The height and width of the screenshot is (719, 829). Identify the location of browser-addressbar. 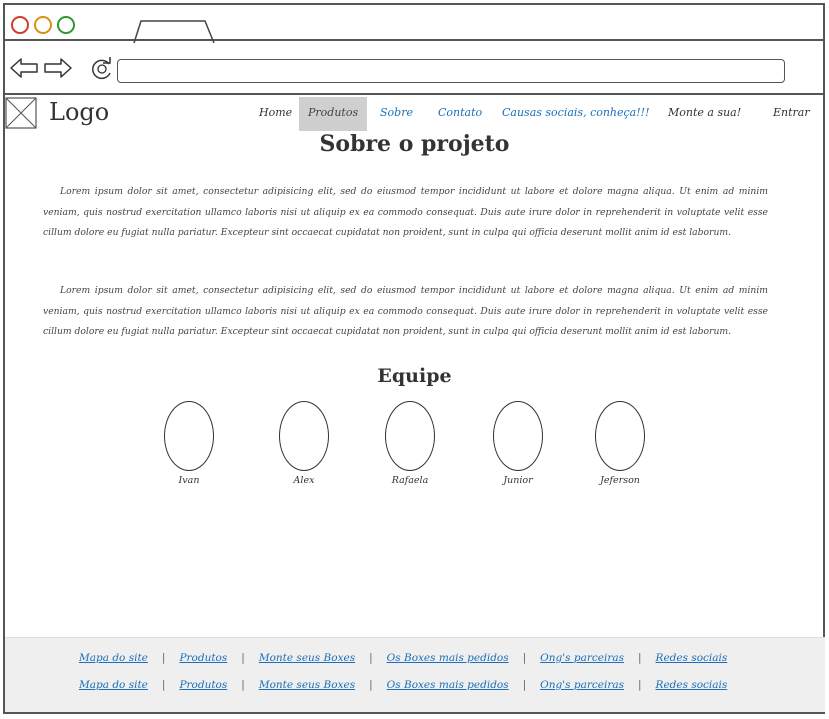
(414, 68).